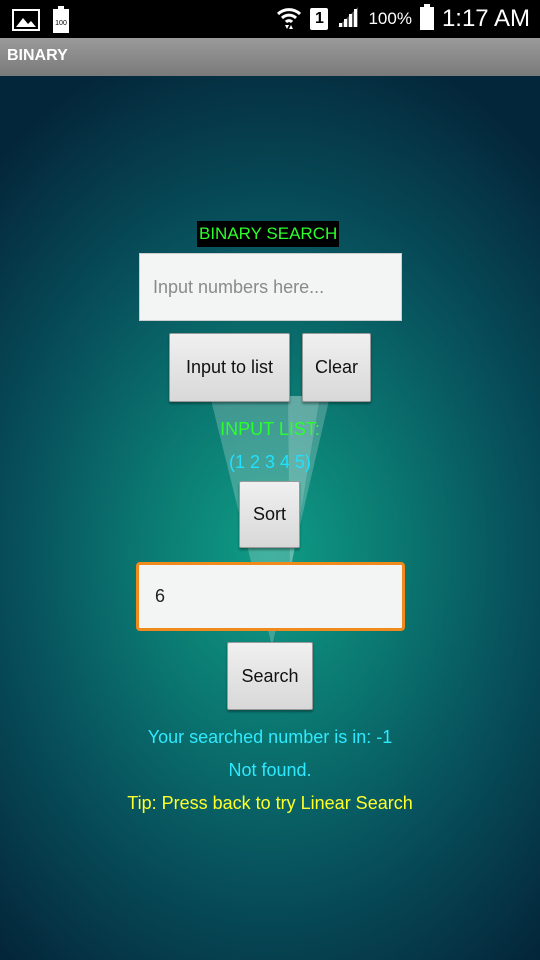 Image resolution: width=540 pixels, height=960 pixels. I want to click on page-title: BINARY SEARCH, so click(268, 234).